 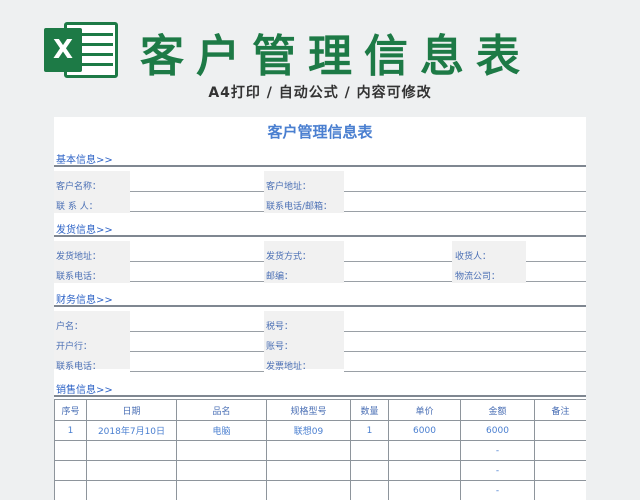 What do you see at coordinates (70, 327) in the screenshot?
I see `account-name-label: 户名：` at bounding box center [70, 327].